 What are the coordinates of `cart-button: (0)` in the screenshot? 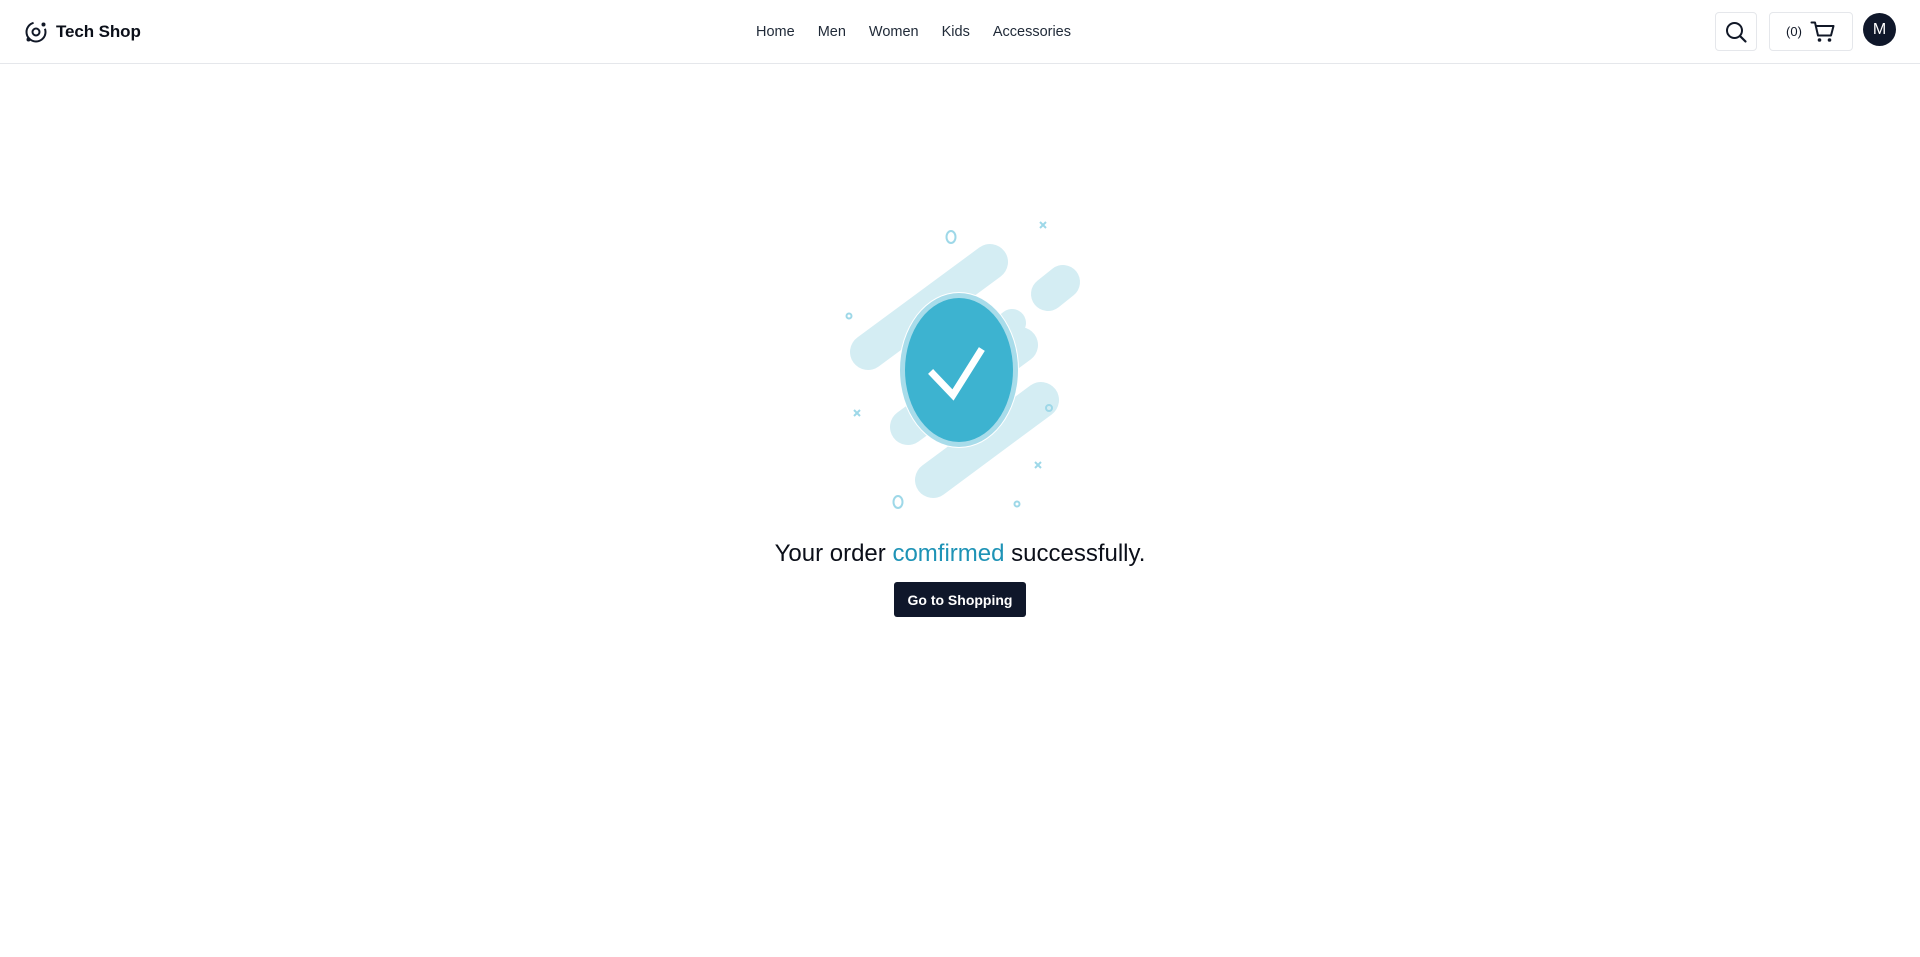 It's located at (1811, 31).